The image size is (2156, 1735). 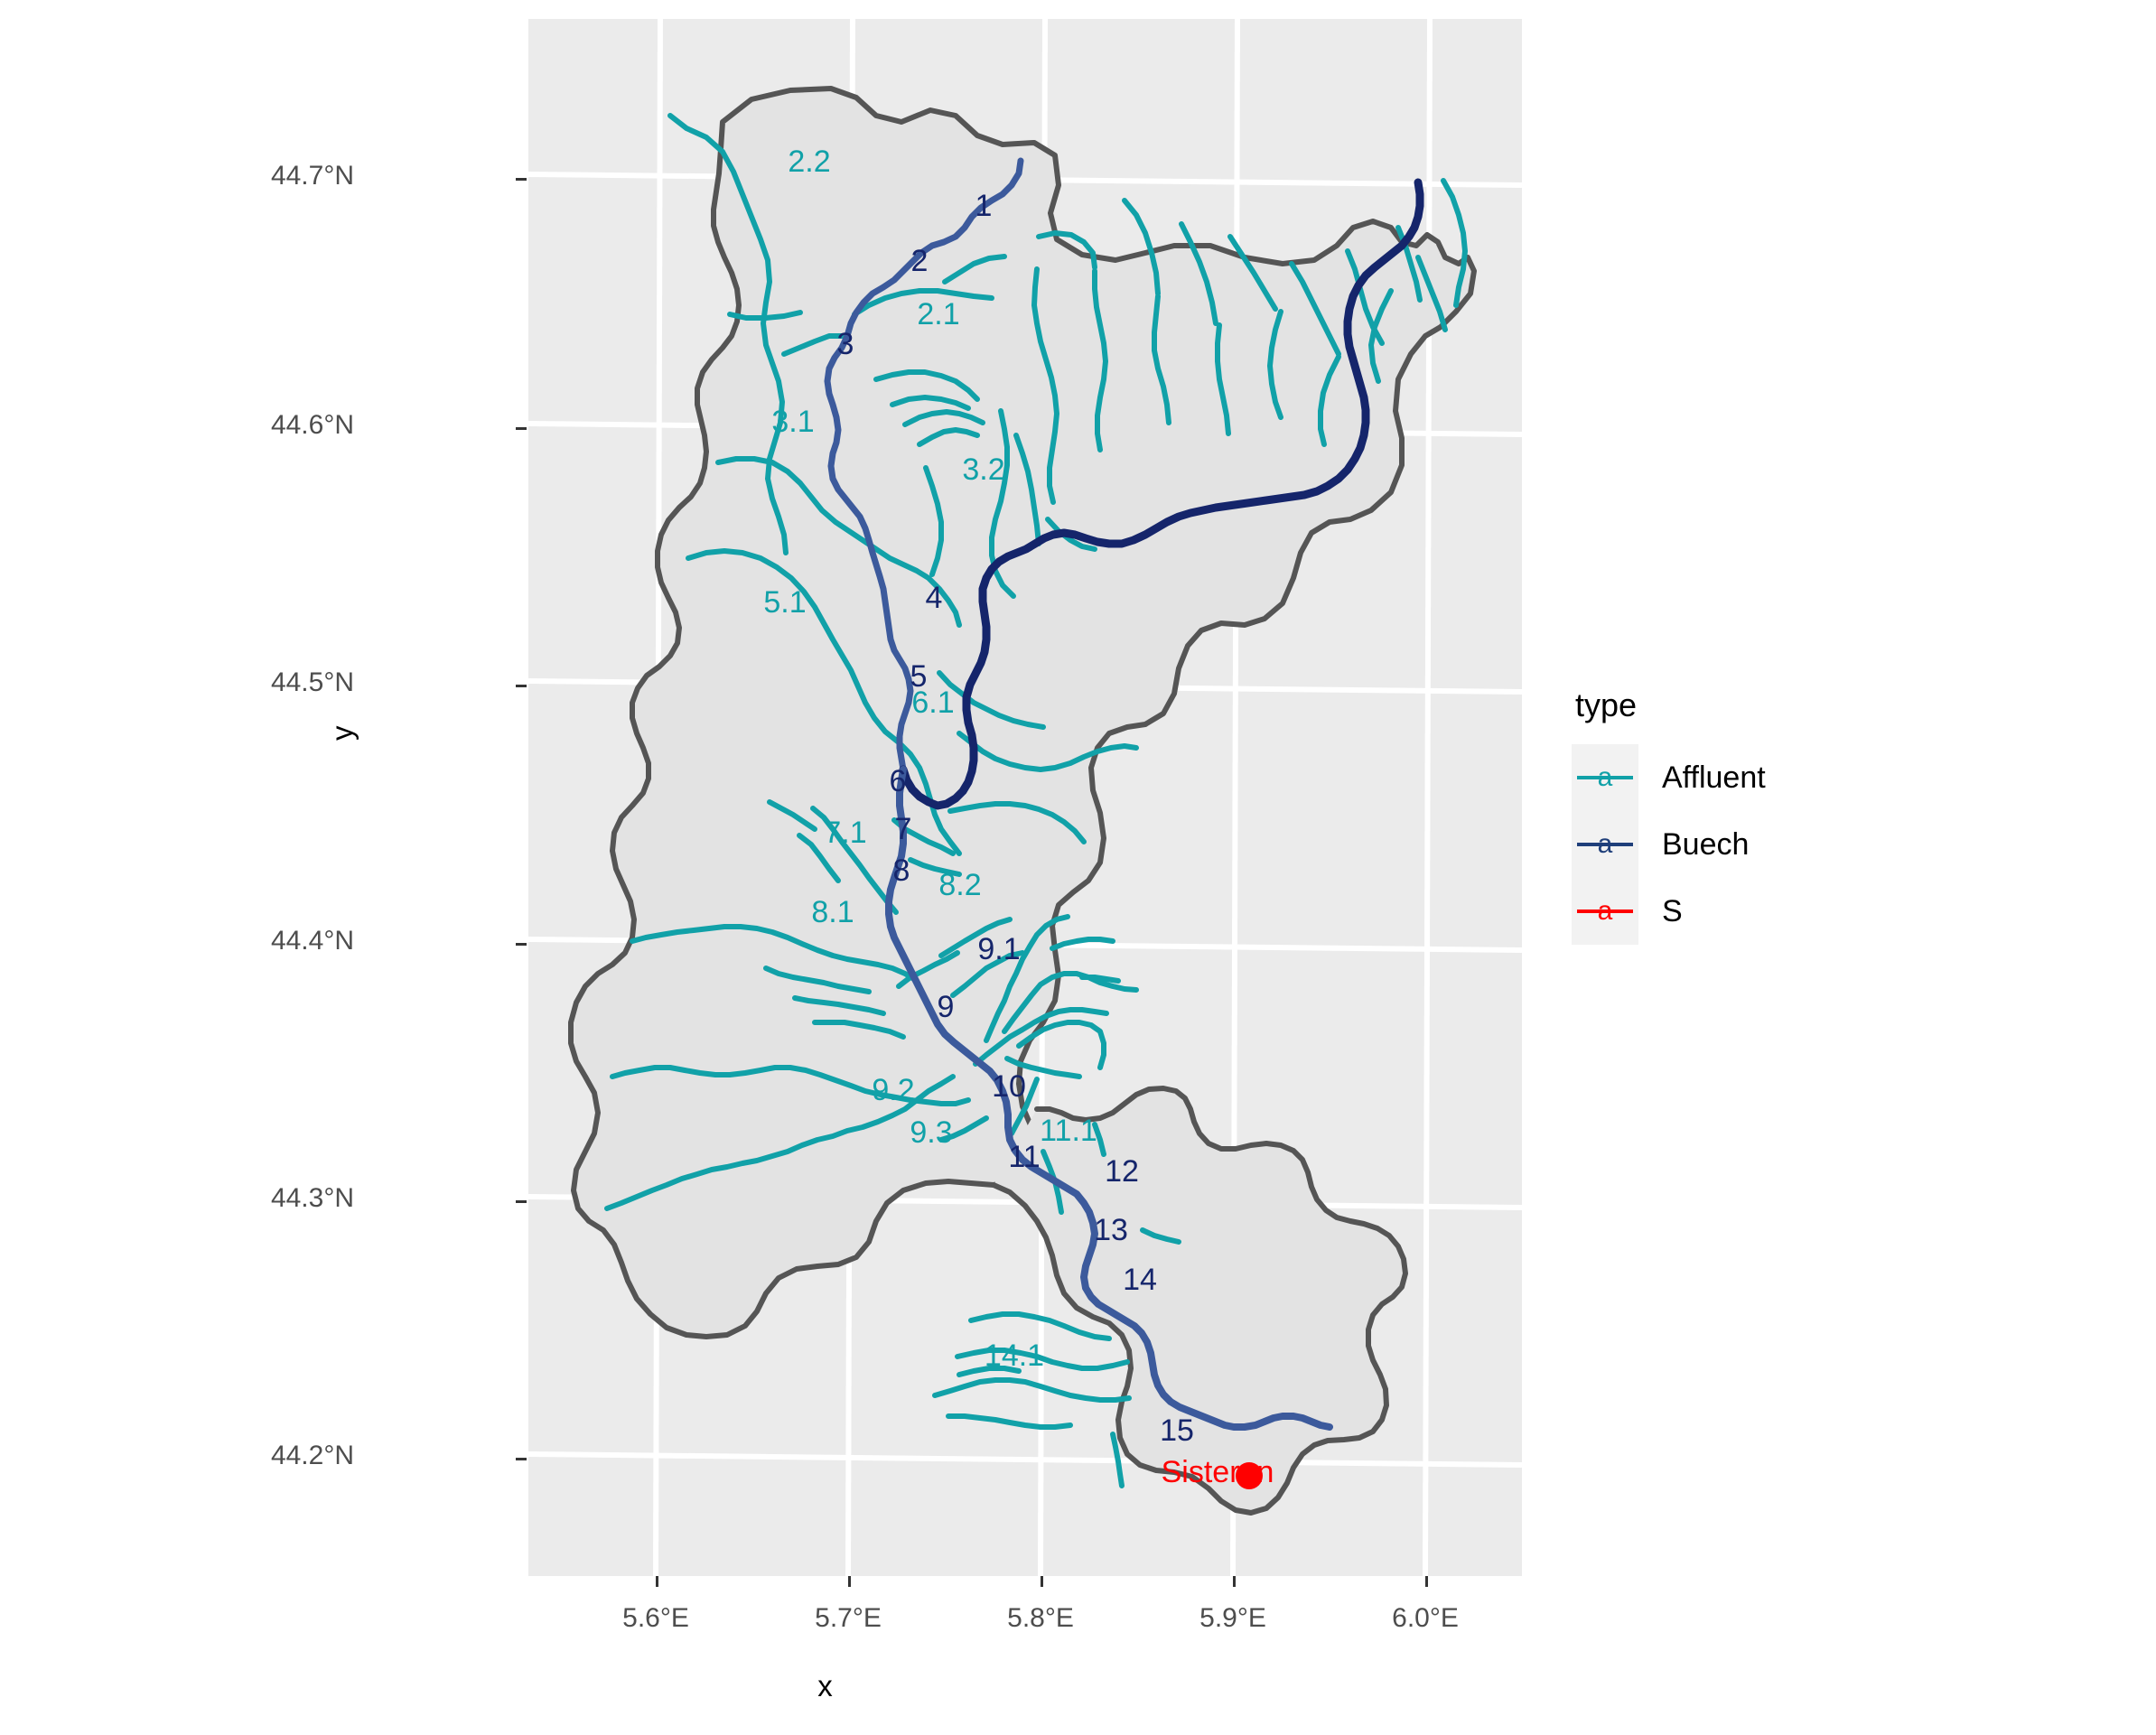 What do you see at coordinates (1199, 1301) in the screenshot?
I see `watershed-lower-polygon` at bounding box center [1199, 1301].